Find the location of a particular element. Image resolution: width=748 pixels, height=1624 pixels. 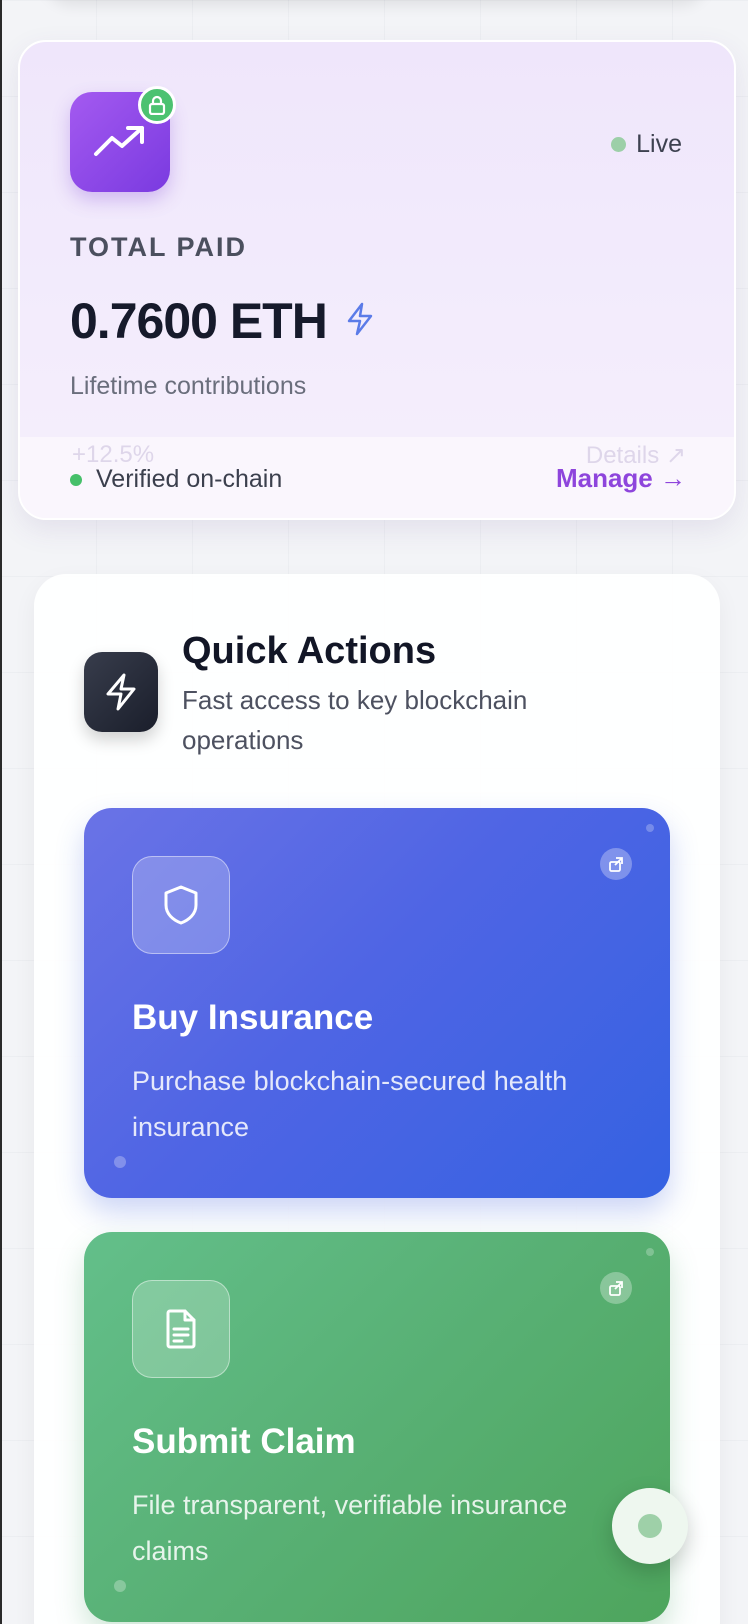

quick-actions-title: Quick Actions is located at coordinates (309, 651).